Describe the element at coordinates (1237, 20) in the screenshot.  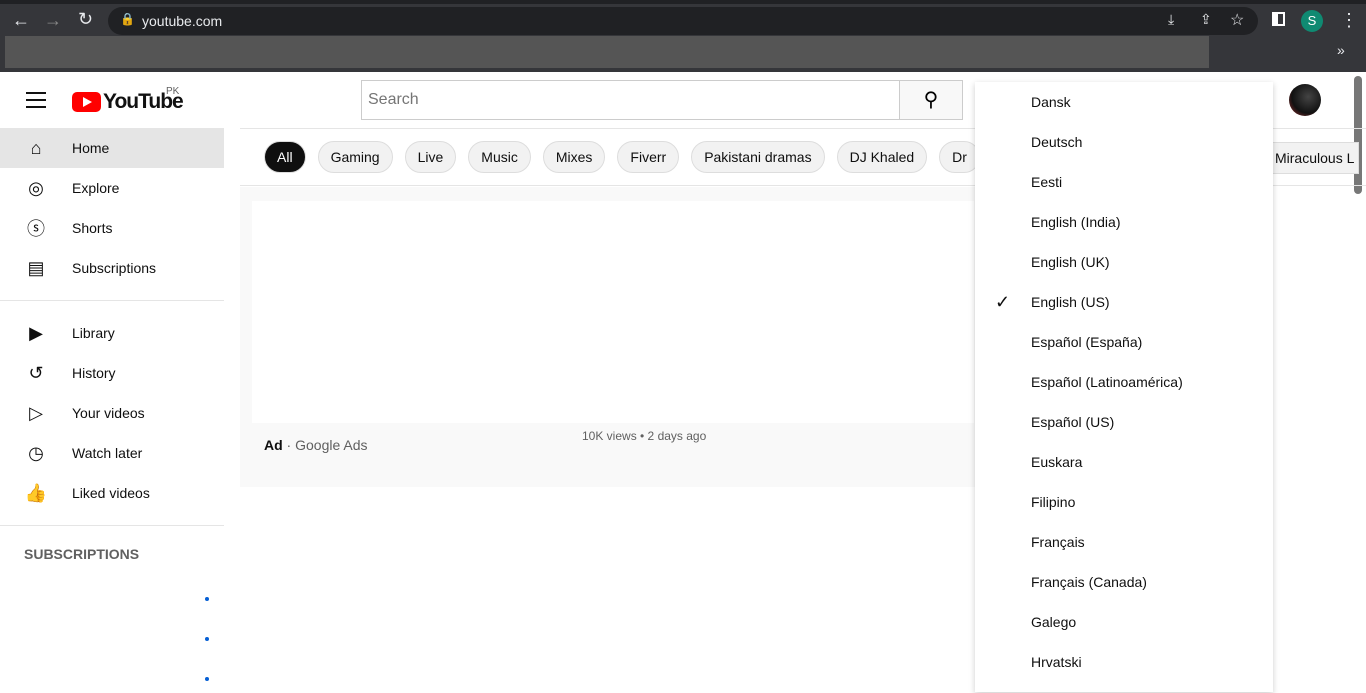
I see `bookmark-star-icon: ☆` at that location.